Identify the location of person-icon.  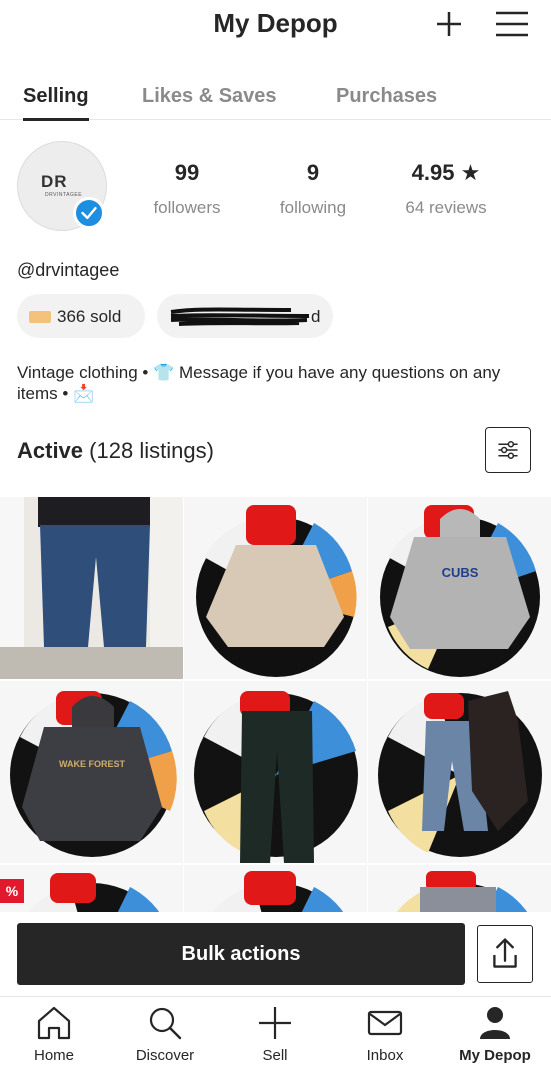
(495, 1023).